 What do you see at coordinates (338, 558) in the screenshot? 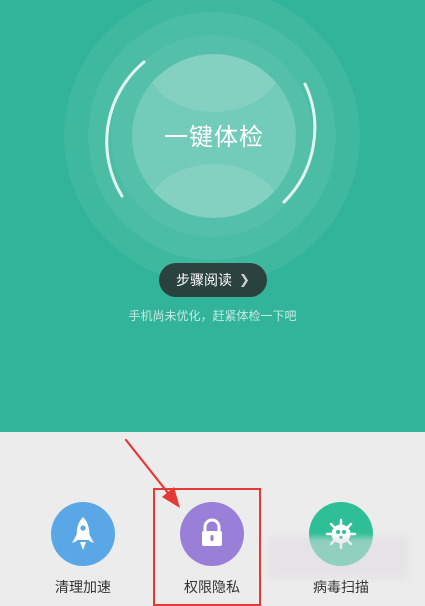
I see `blurred-watermark` at bounding box center [338, 558].